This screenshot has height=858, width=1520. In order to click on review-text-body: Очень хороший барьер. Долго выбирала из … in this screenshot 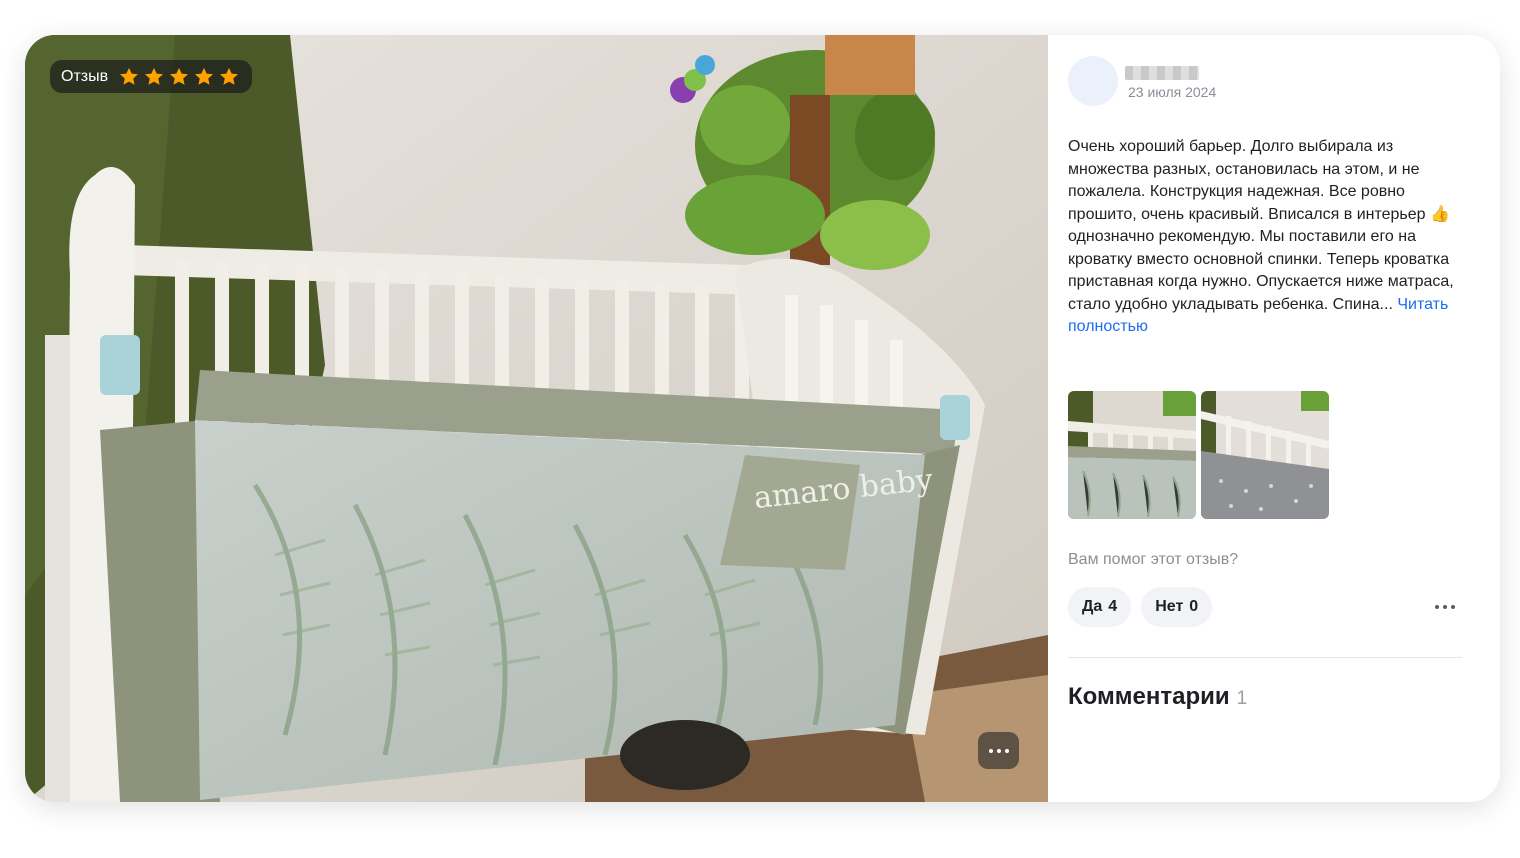, I will do `click(1261, 225)`.